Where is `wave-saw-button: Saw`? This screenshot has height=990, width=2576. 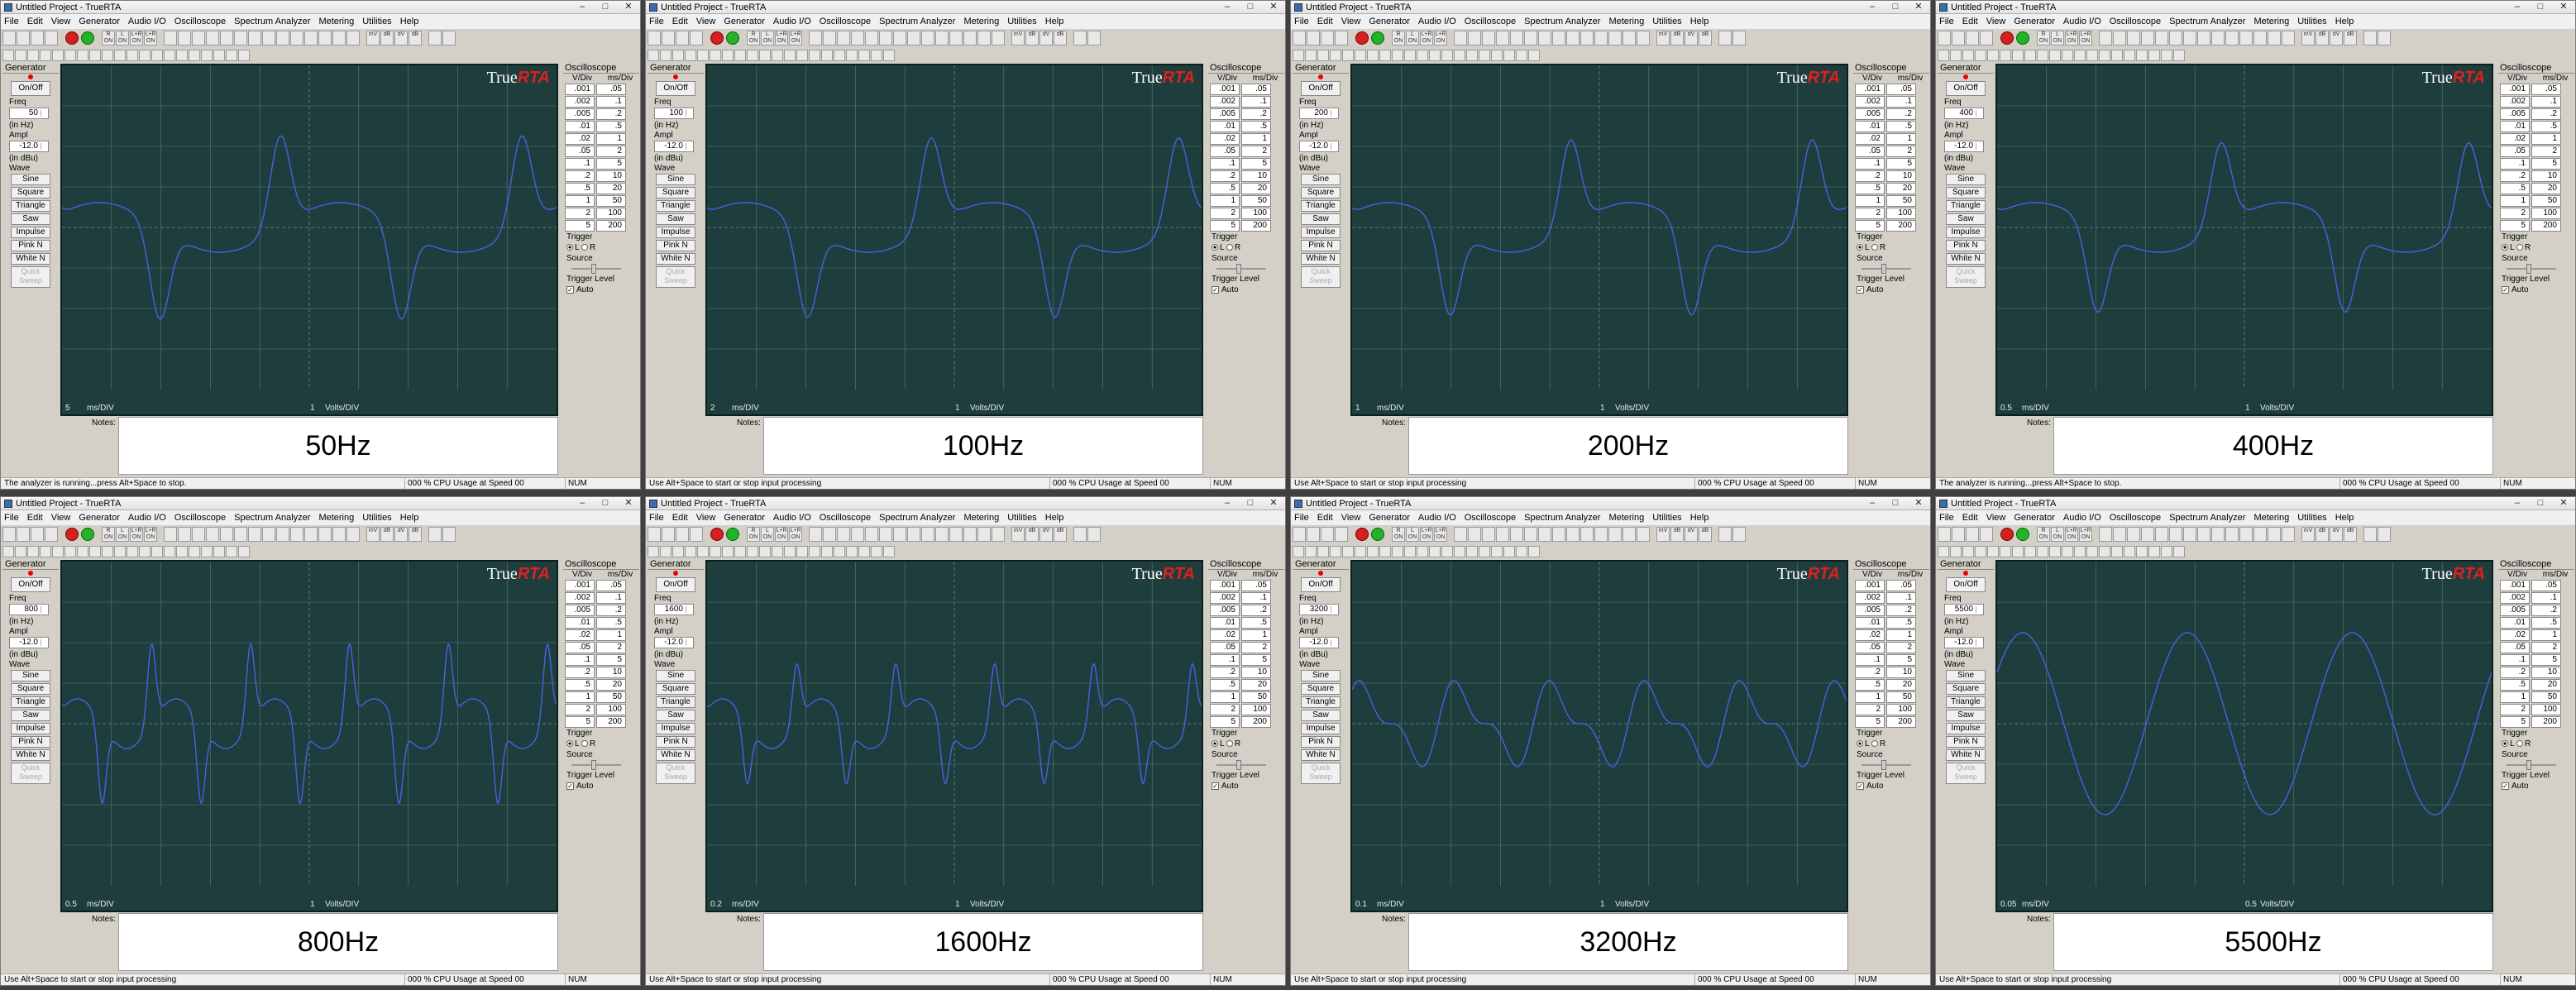 wave-saw-button: Saw is located at coordinates (1321, 715).